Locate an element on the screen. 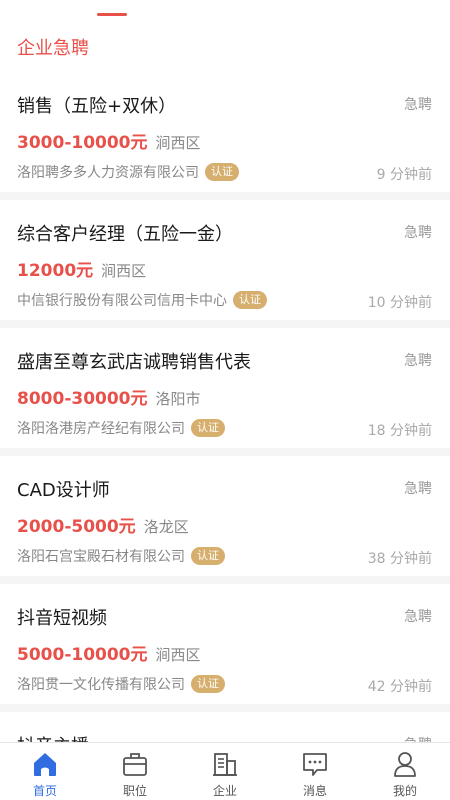 This screenshot has width=450, height=800. company-name: 洛阳贯一文化传播有限公司 is located at coordinates (101, 685).